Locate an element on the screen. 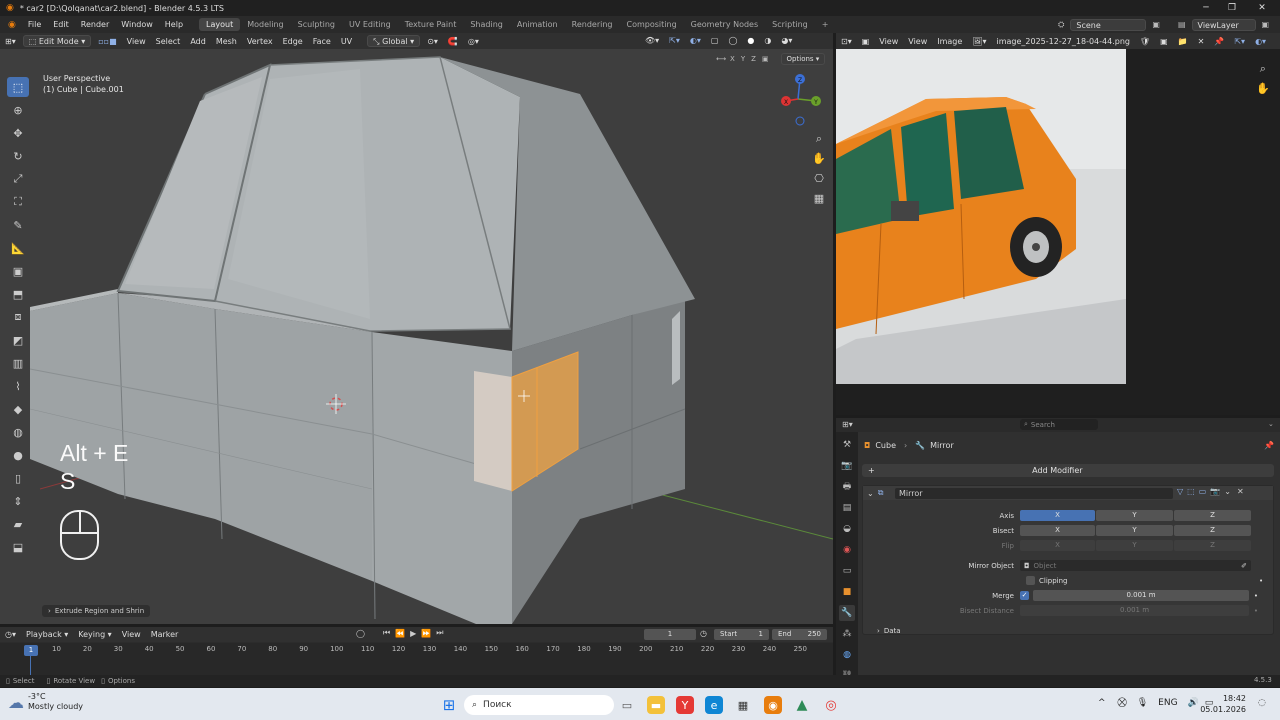  viewport-menu-face: Face is located at coordinates (322, 41).